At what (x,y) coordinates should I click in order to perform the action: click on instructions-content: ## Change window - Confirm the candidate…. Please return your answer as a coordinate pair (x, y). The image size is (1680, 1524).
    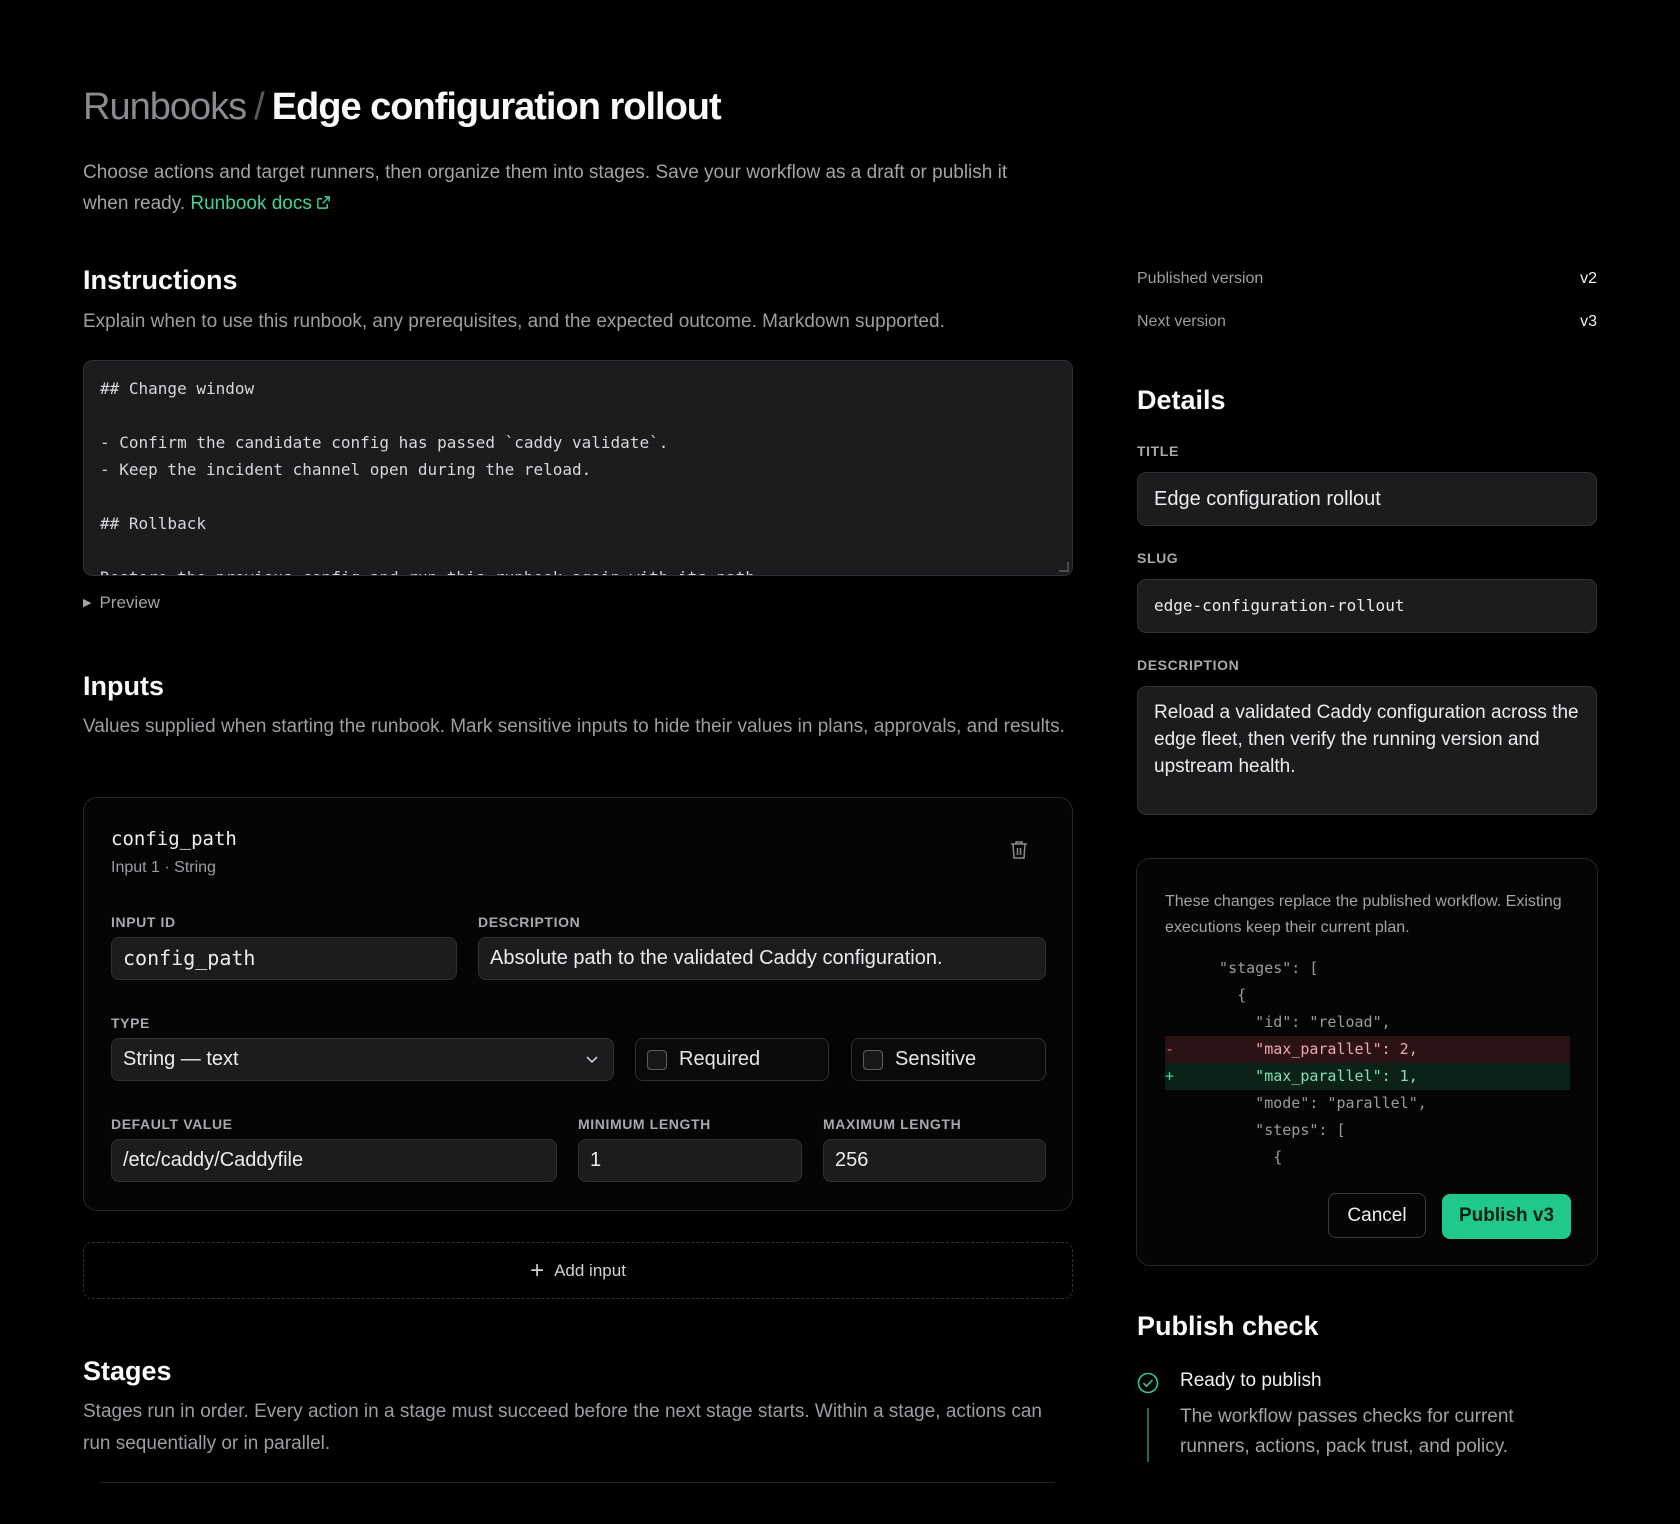
    Looking at the image, I should click on (432, 477).